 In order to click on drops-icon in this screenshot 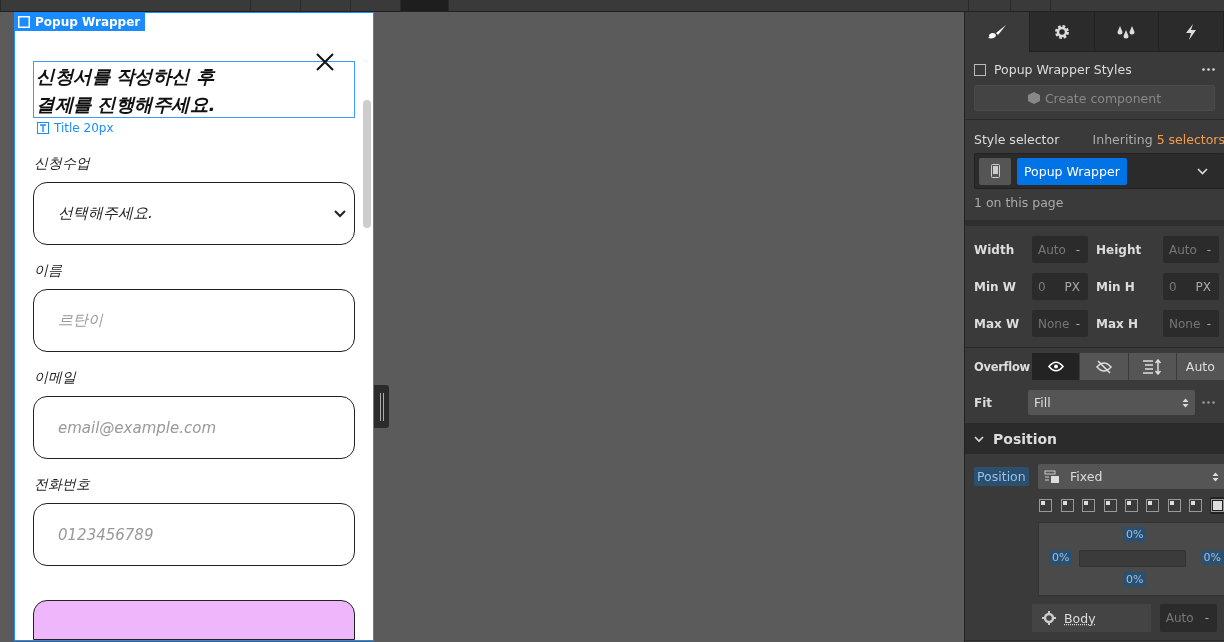, I will do `click(1126, 31)`.